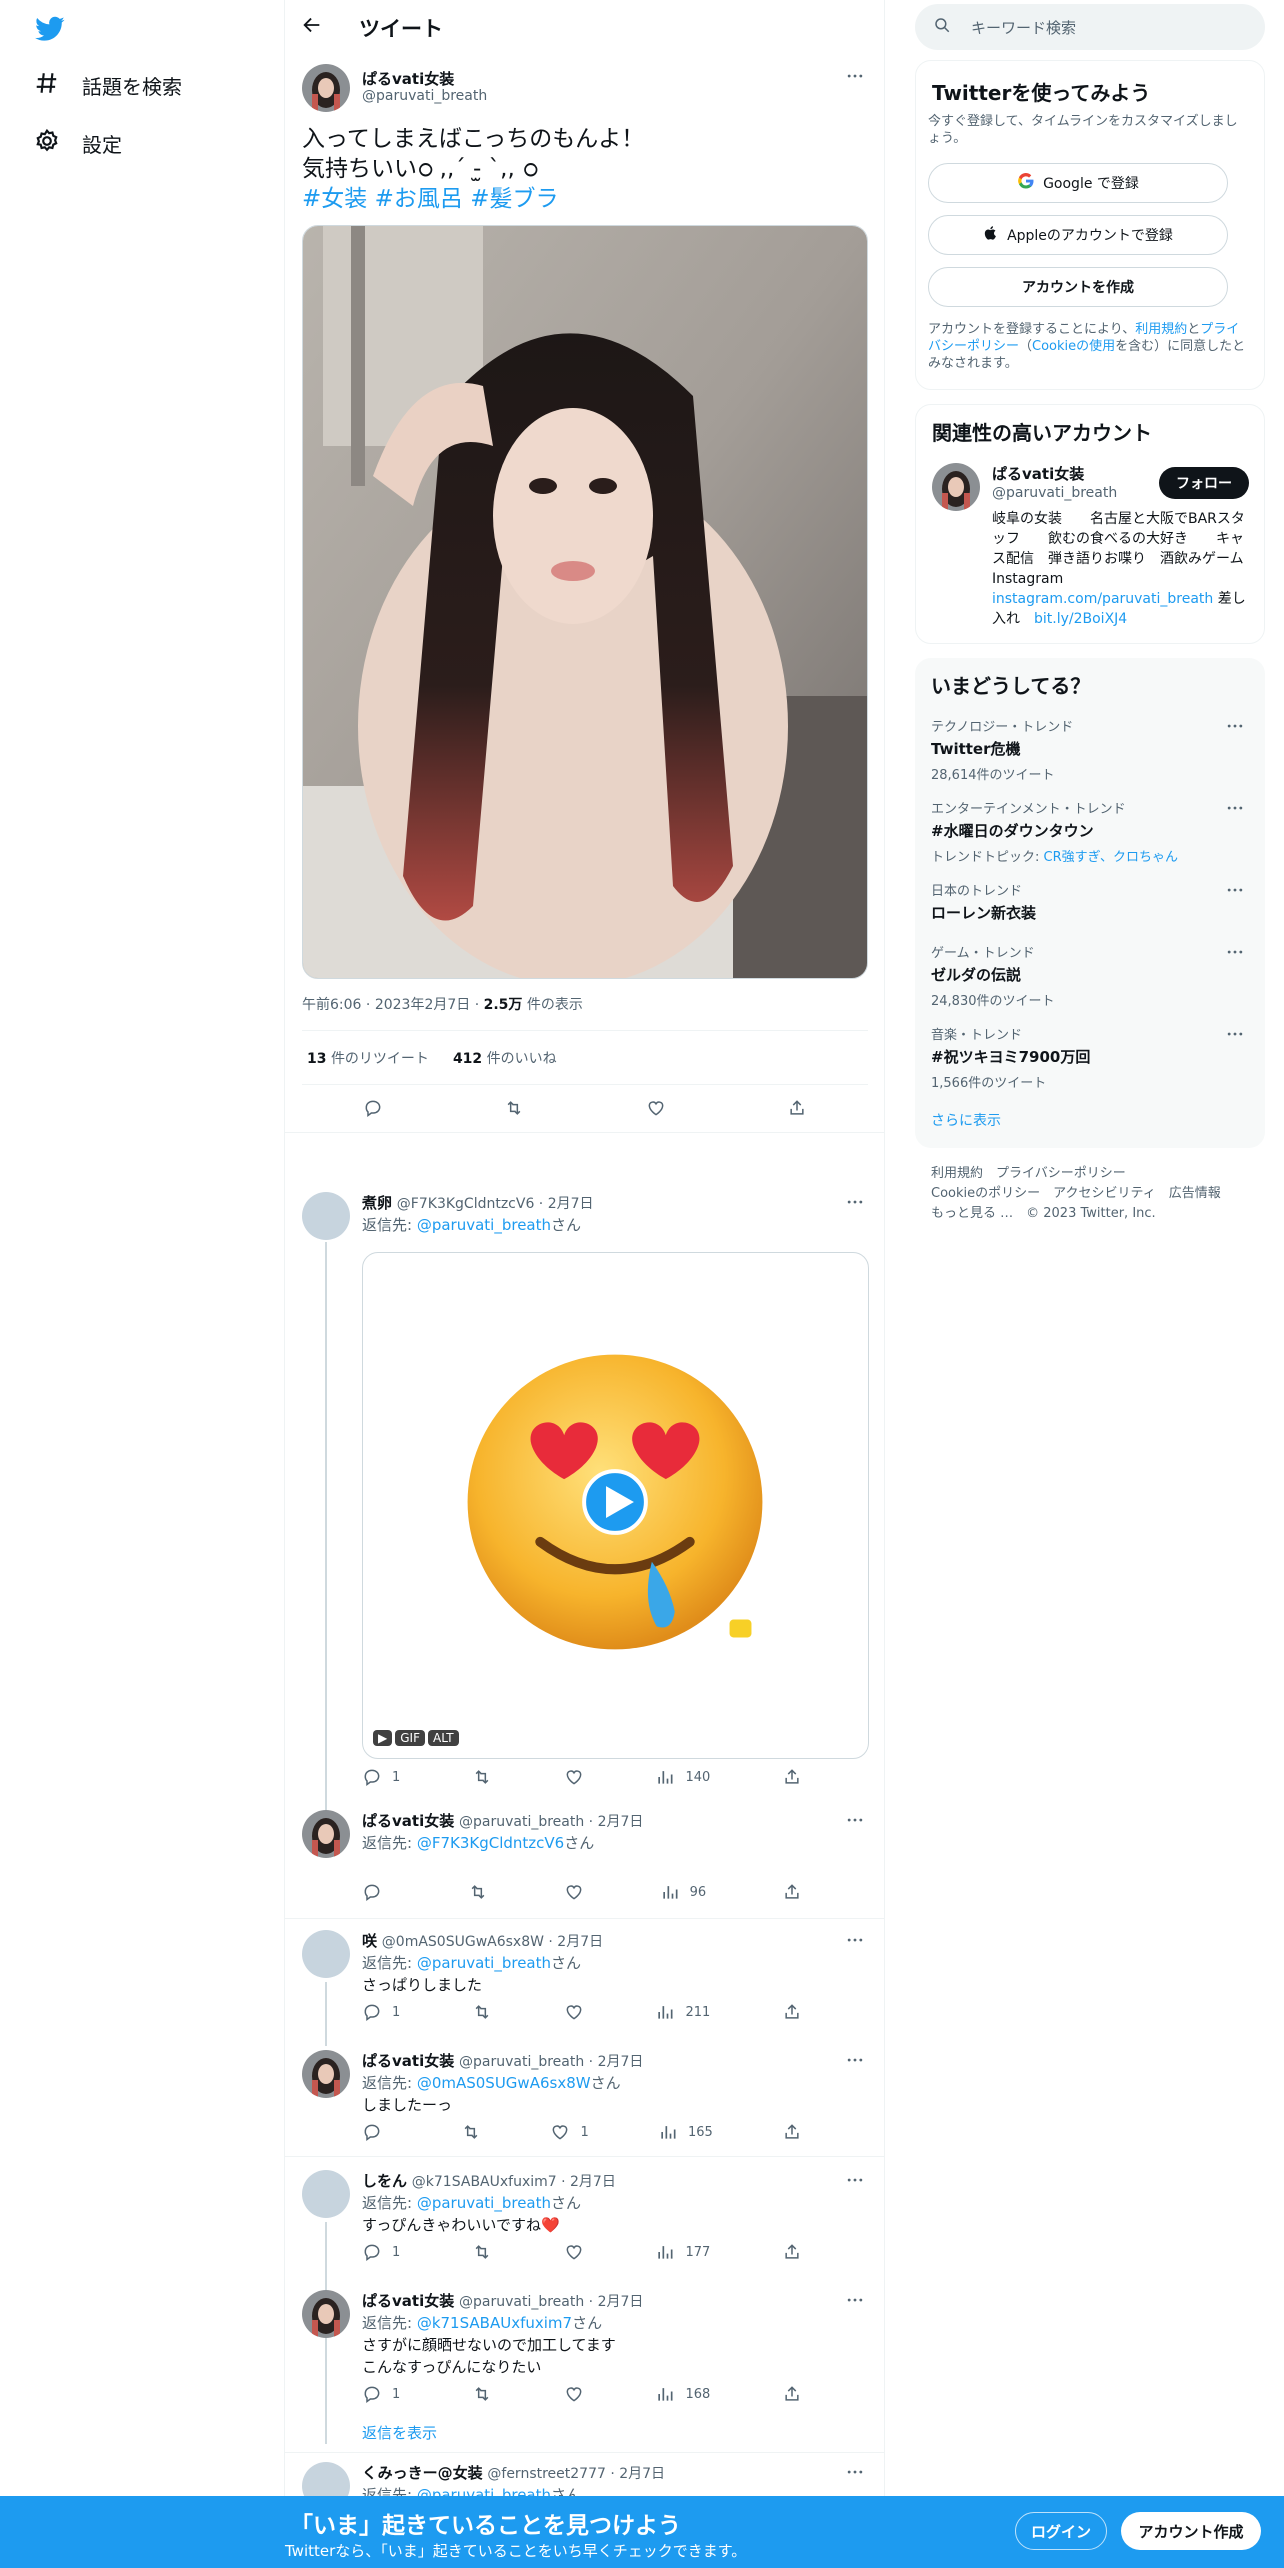 The height and width of the screenshot is (2568, 1284). What do you see at coordinates (1091, 1194) in the screenshot?
I see `footer-row: Cookieのポリシー アクセシビリティ 広告情報` at bounding box center [1091, 1194].